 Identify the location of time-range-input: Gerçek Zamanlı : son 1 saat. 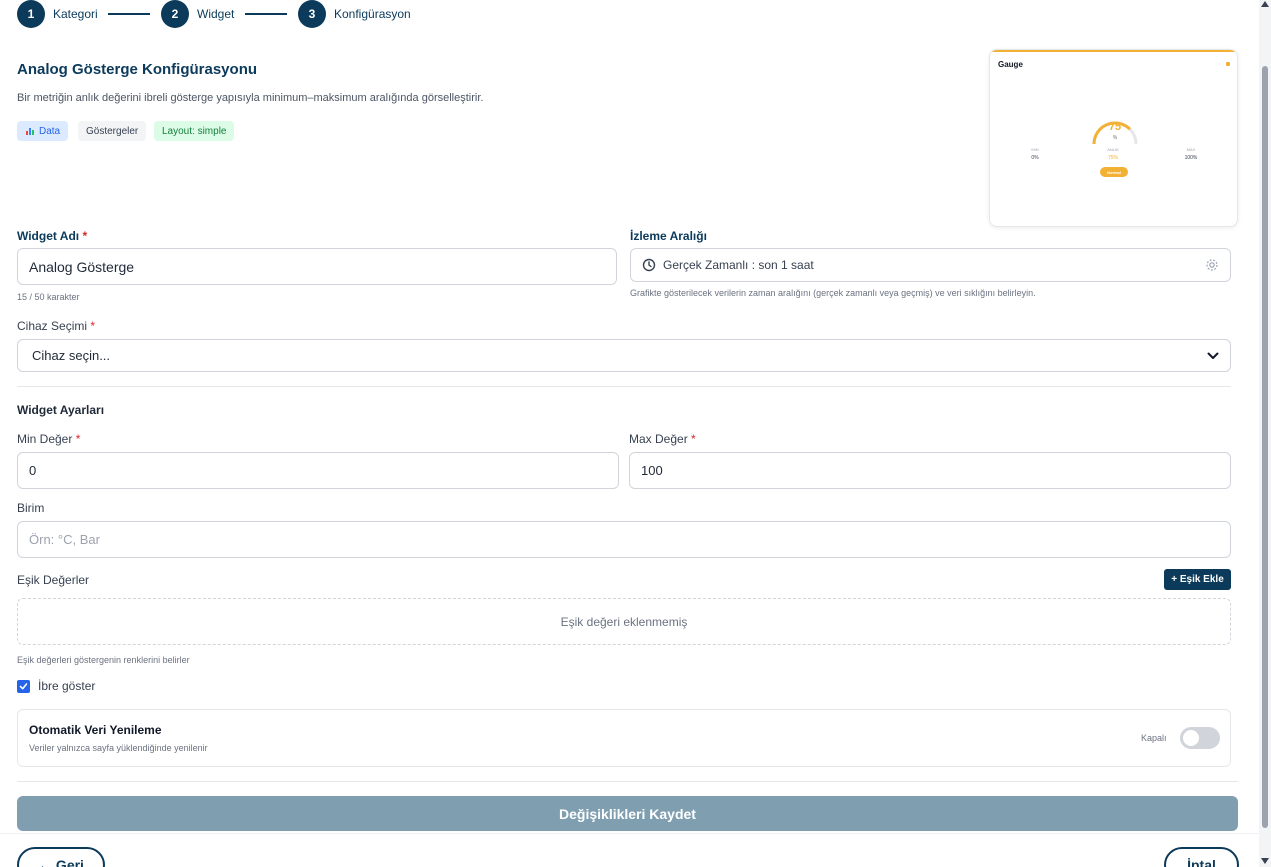
(930, 265).